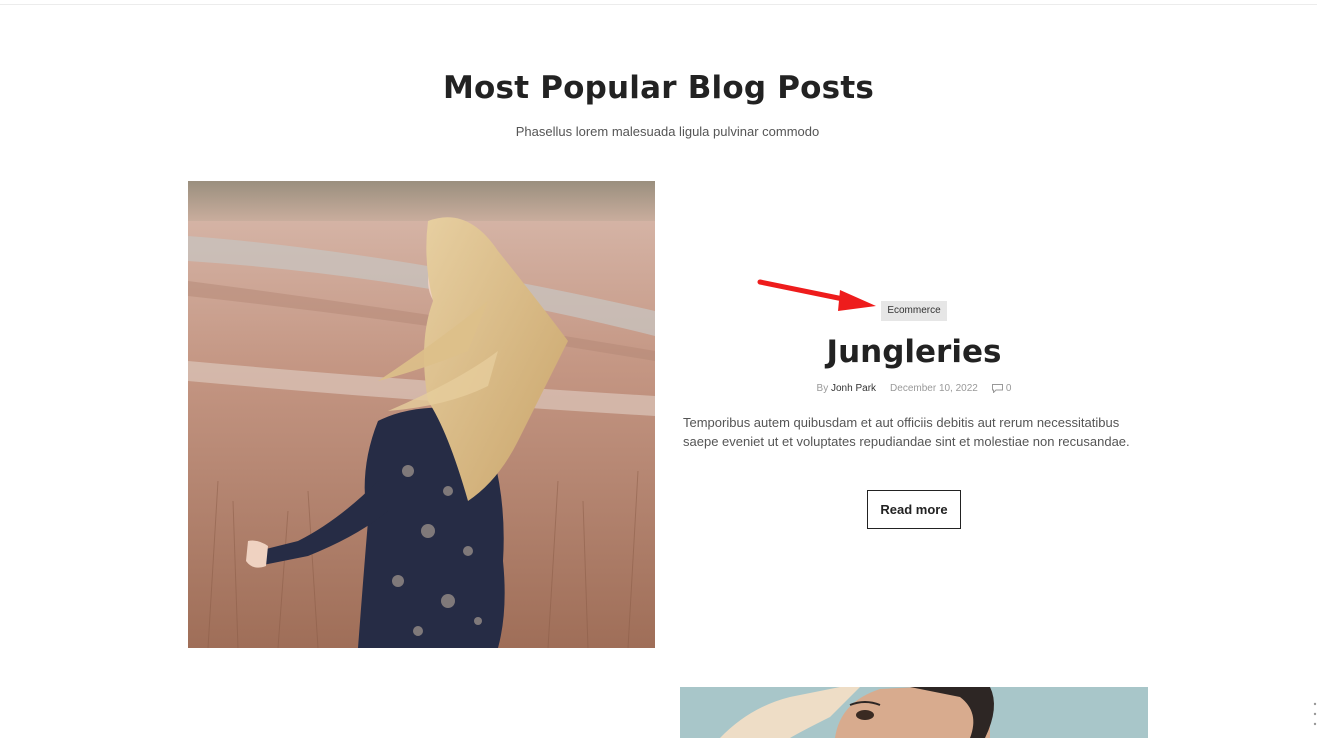 Image resolution: width=1317 pixels, height=738 pixels. Describe the element at coordinates (853, 388) in the screenshot. I see `post-author: Jonh Park` at that location.